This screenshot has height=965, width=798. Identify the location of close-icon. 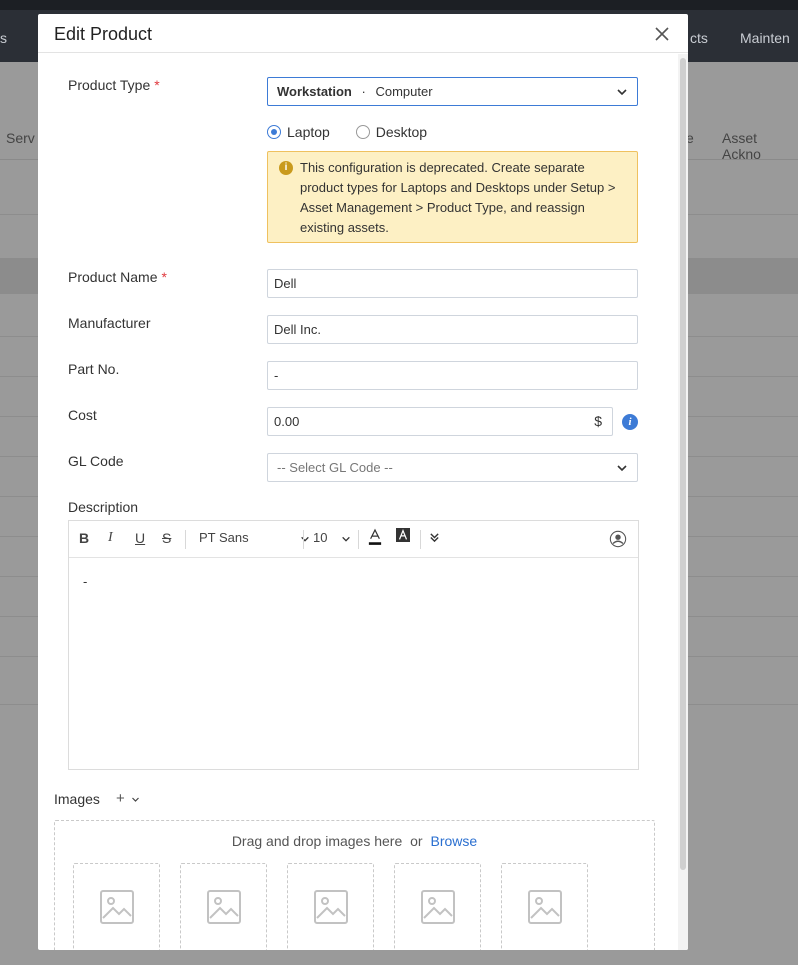
(662, 34).